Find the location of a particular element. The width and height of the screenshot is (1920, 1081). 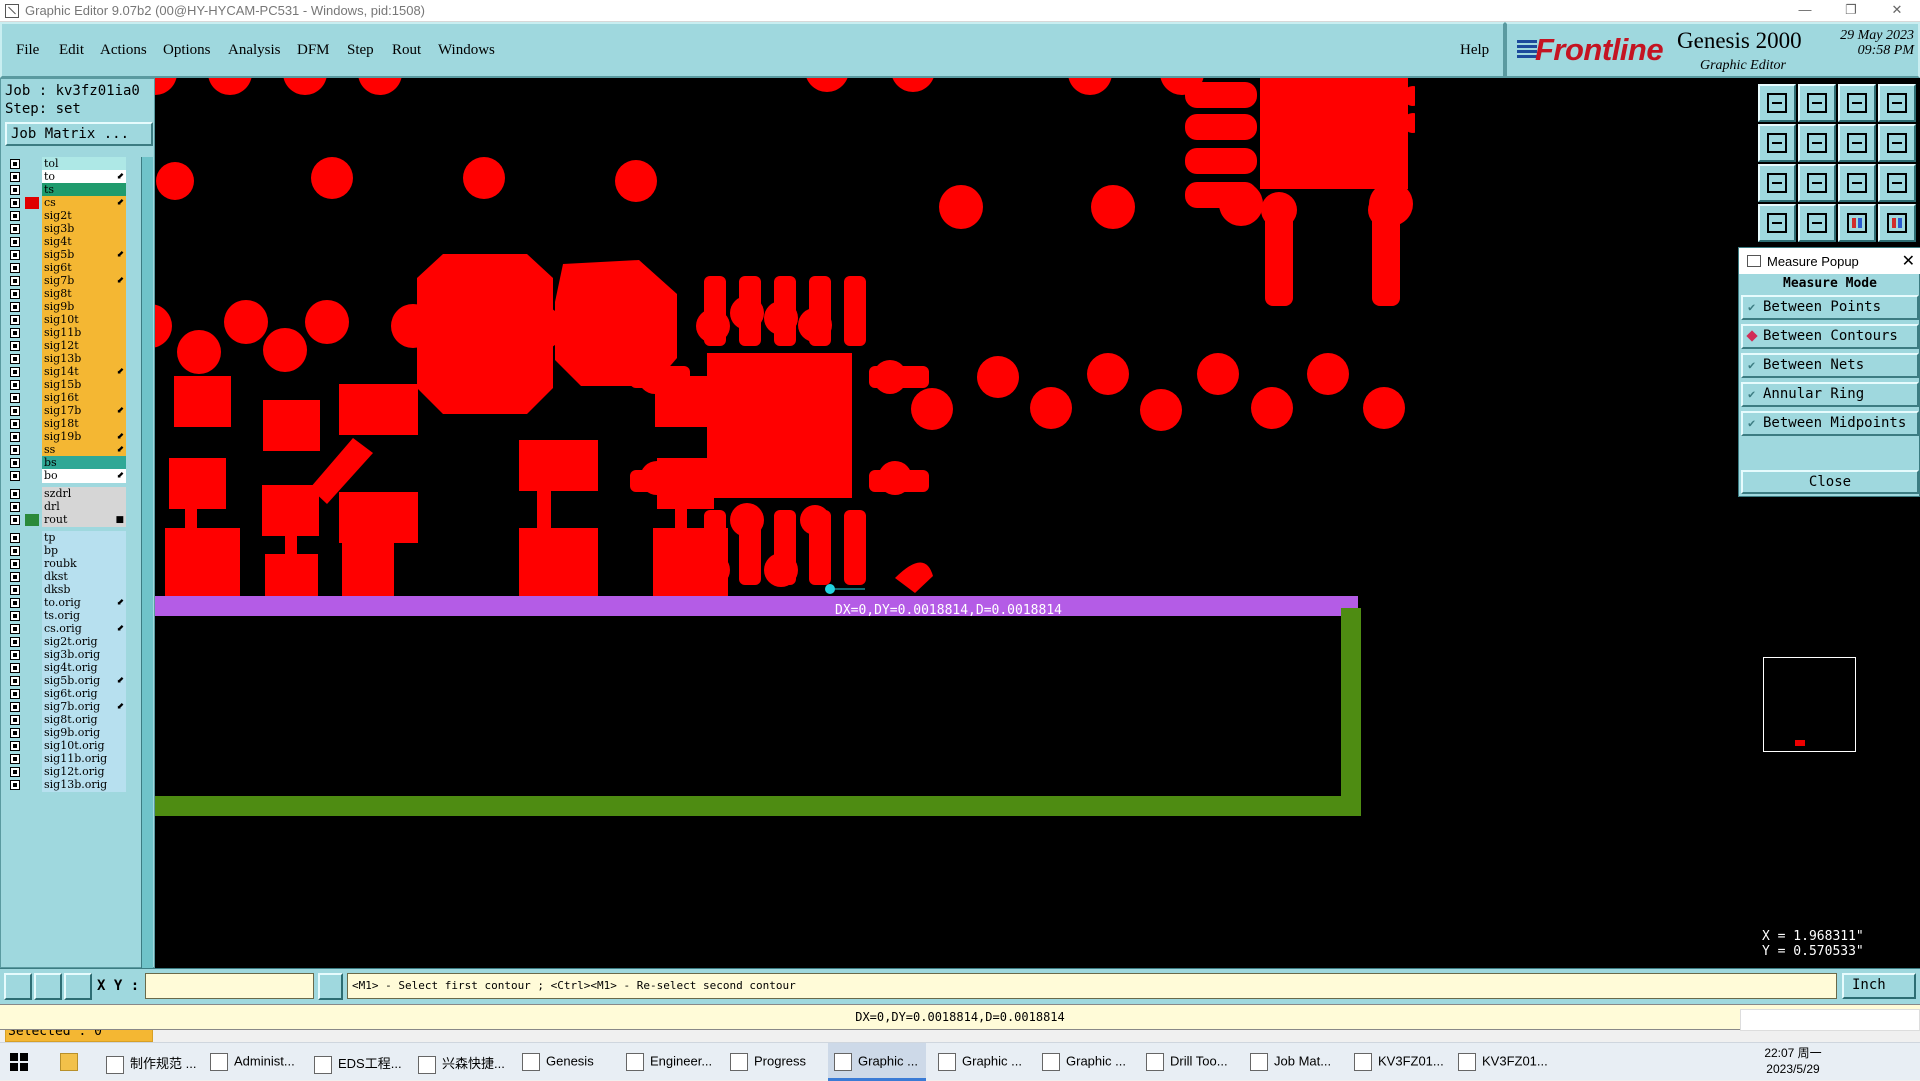

layer-row-sig6t: sig6t is located at coordinates (74, 268).